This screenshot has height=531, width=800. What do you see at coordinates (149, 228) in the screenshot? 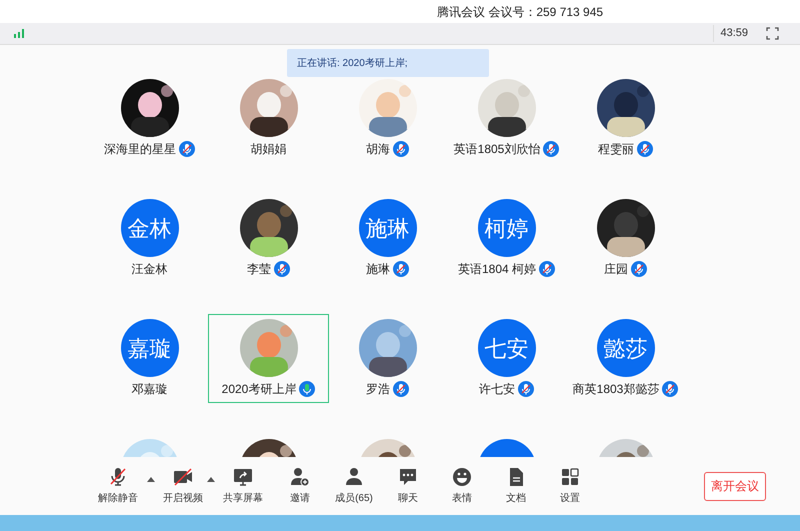
I see `avatar: 金林` at bounding box center [149, 228].